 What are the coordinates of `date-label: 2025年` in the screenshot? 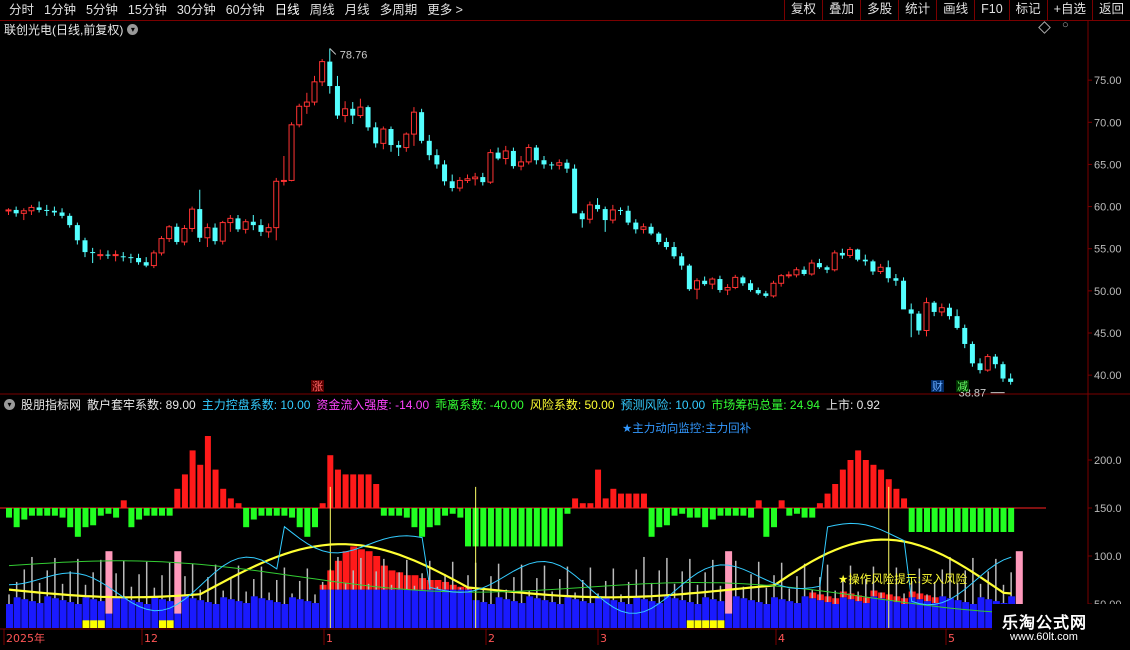 It's located at (25, 638).